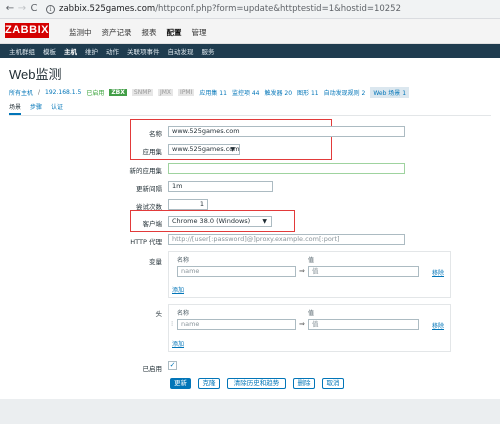  What do you see at coordinates (21, 92) in the screenshot?
I see `crumb-all-hosts: 所有主机` at bounding box center [21, 92].